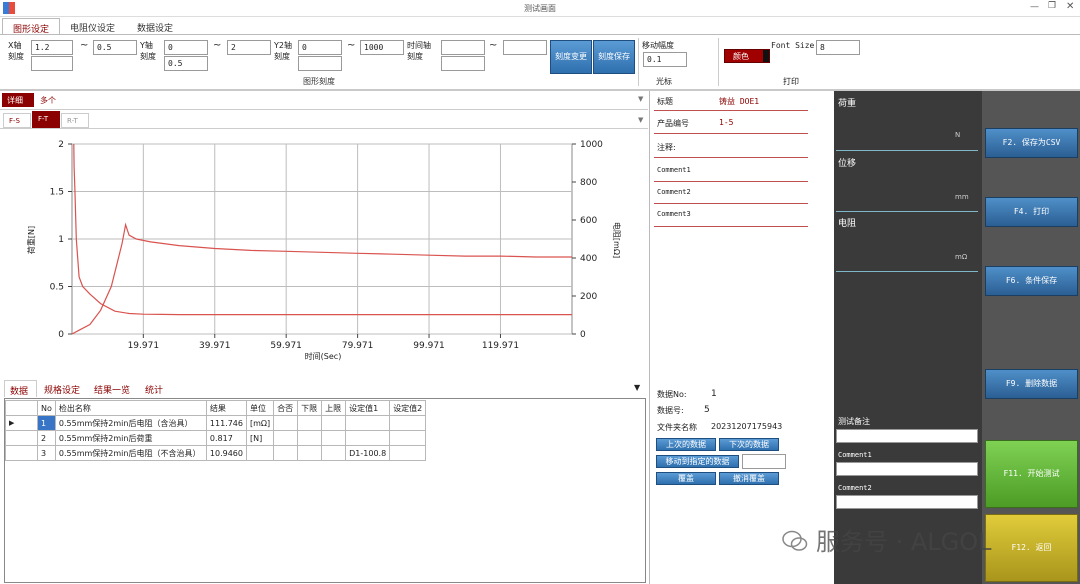  What do you see at coordinates (21, 423) in the screenshot?
I see `row-selector-icon: ▶` at bounding box center [21, 423].